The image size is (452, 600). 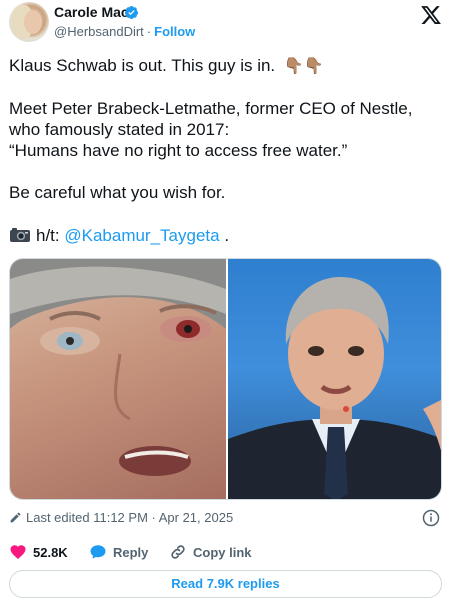 I want to click on reply-button: Reply, so click(x=118, y=552).